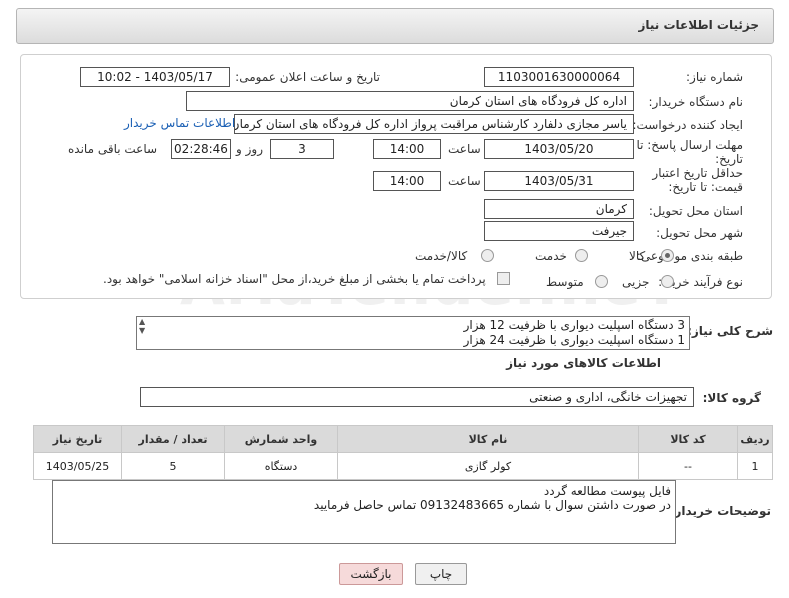  What do you see at coordinates (464, 181) in the screenshot?
I see `validity-time-label: ساعت` at bounding box center [464, 181].